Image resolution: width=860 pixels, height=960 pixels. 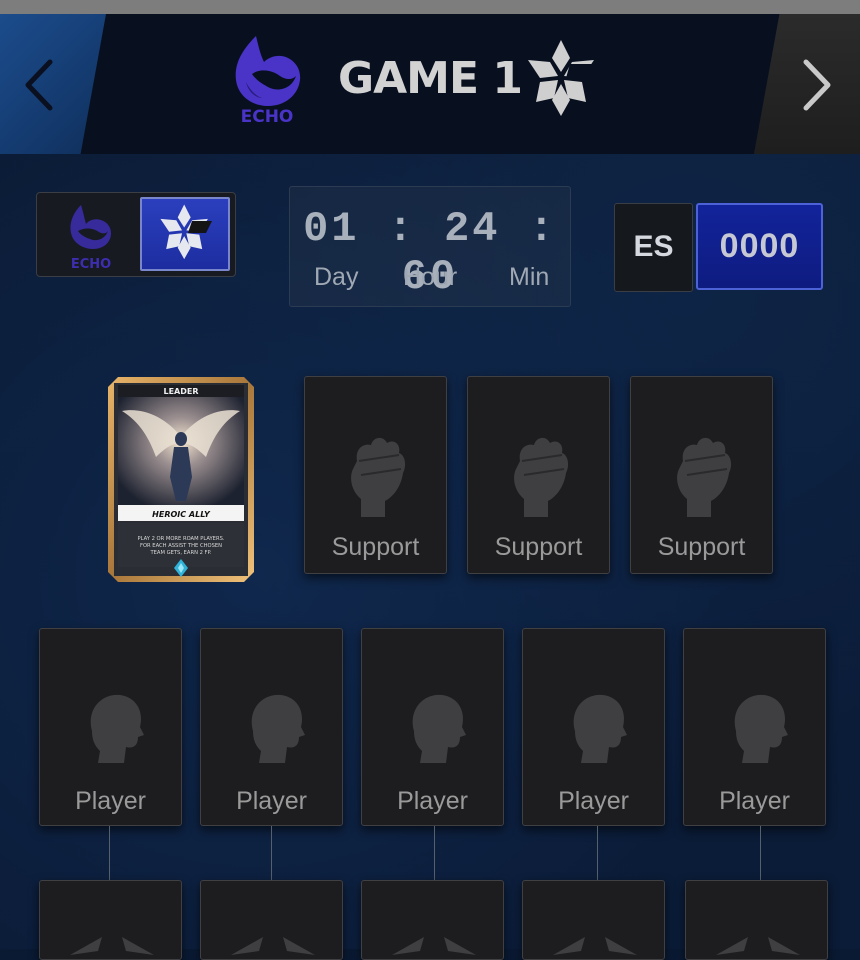 I want to click on leader-desc-2: FOR EACH ASSIST THE CHOSEN, so click(x=181, y=546).